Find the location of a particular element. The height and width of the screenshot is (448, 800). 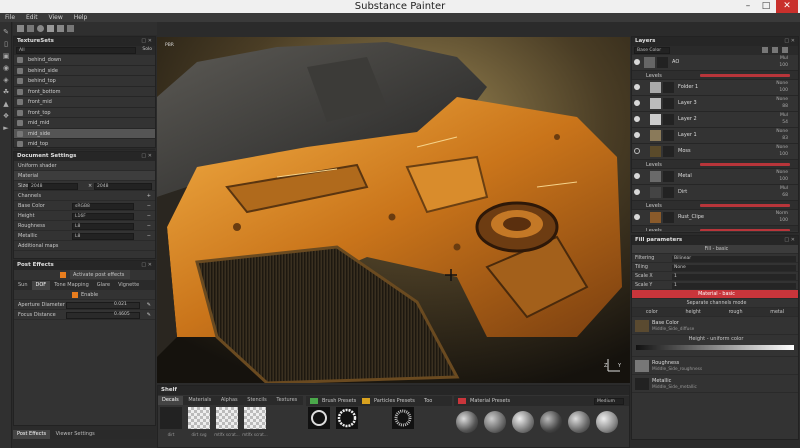

maximize-button: □ is located at coordinates (766, 6).